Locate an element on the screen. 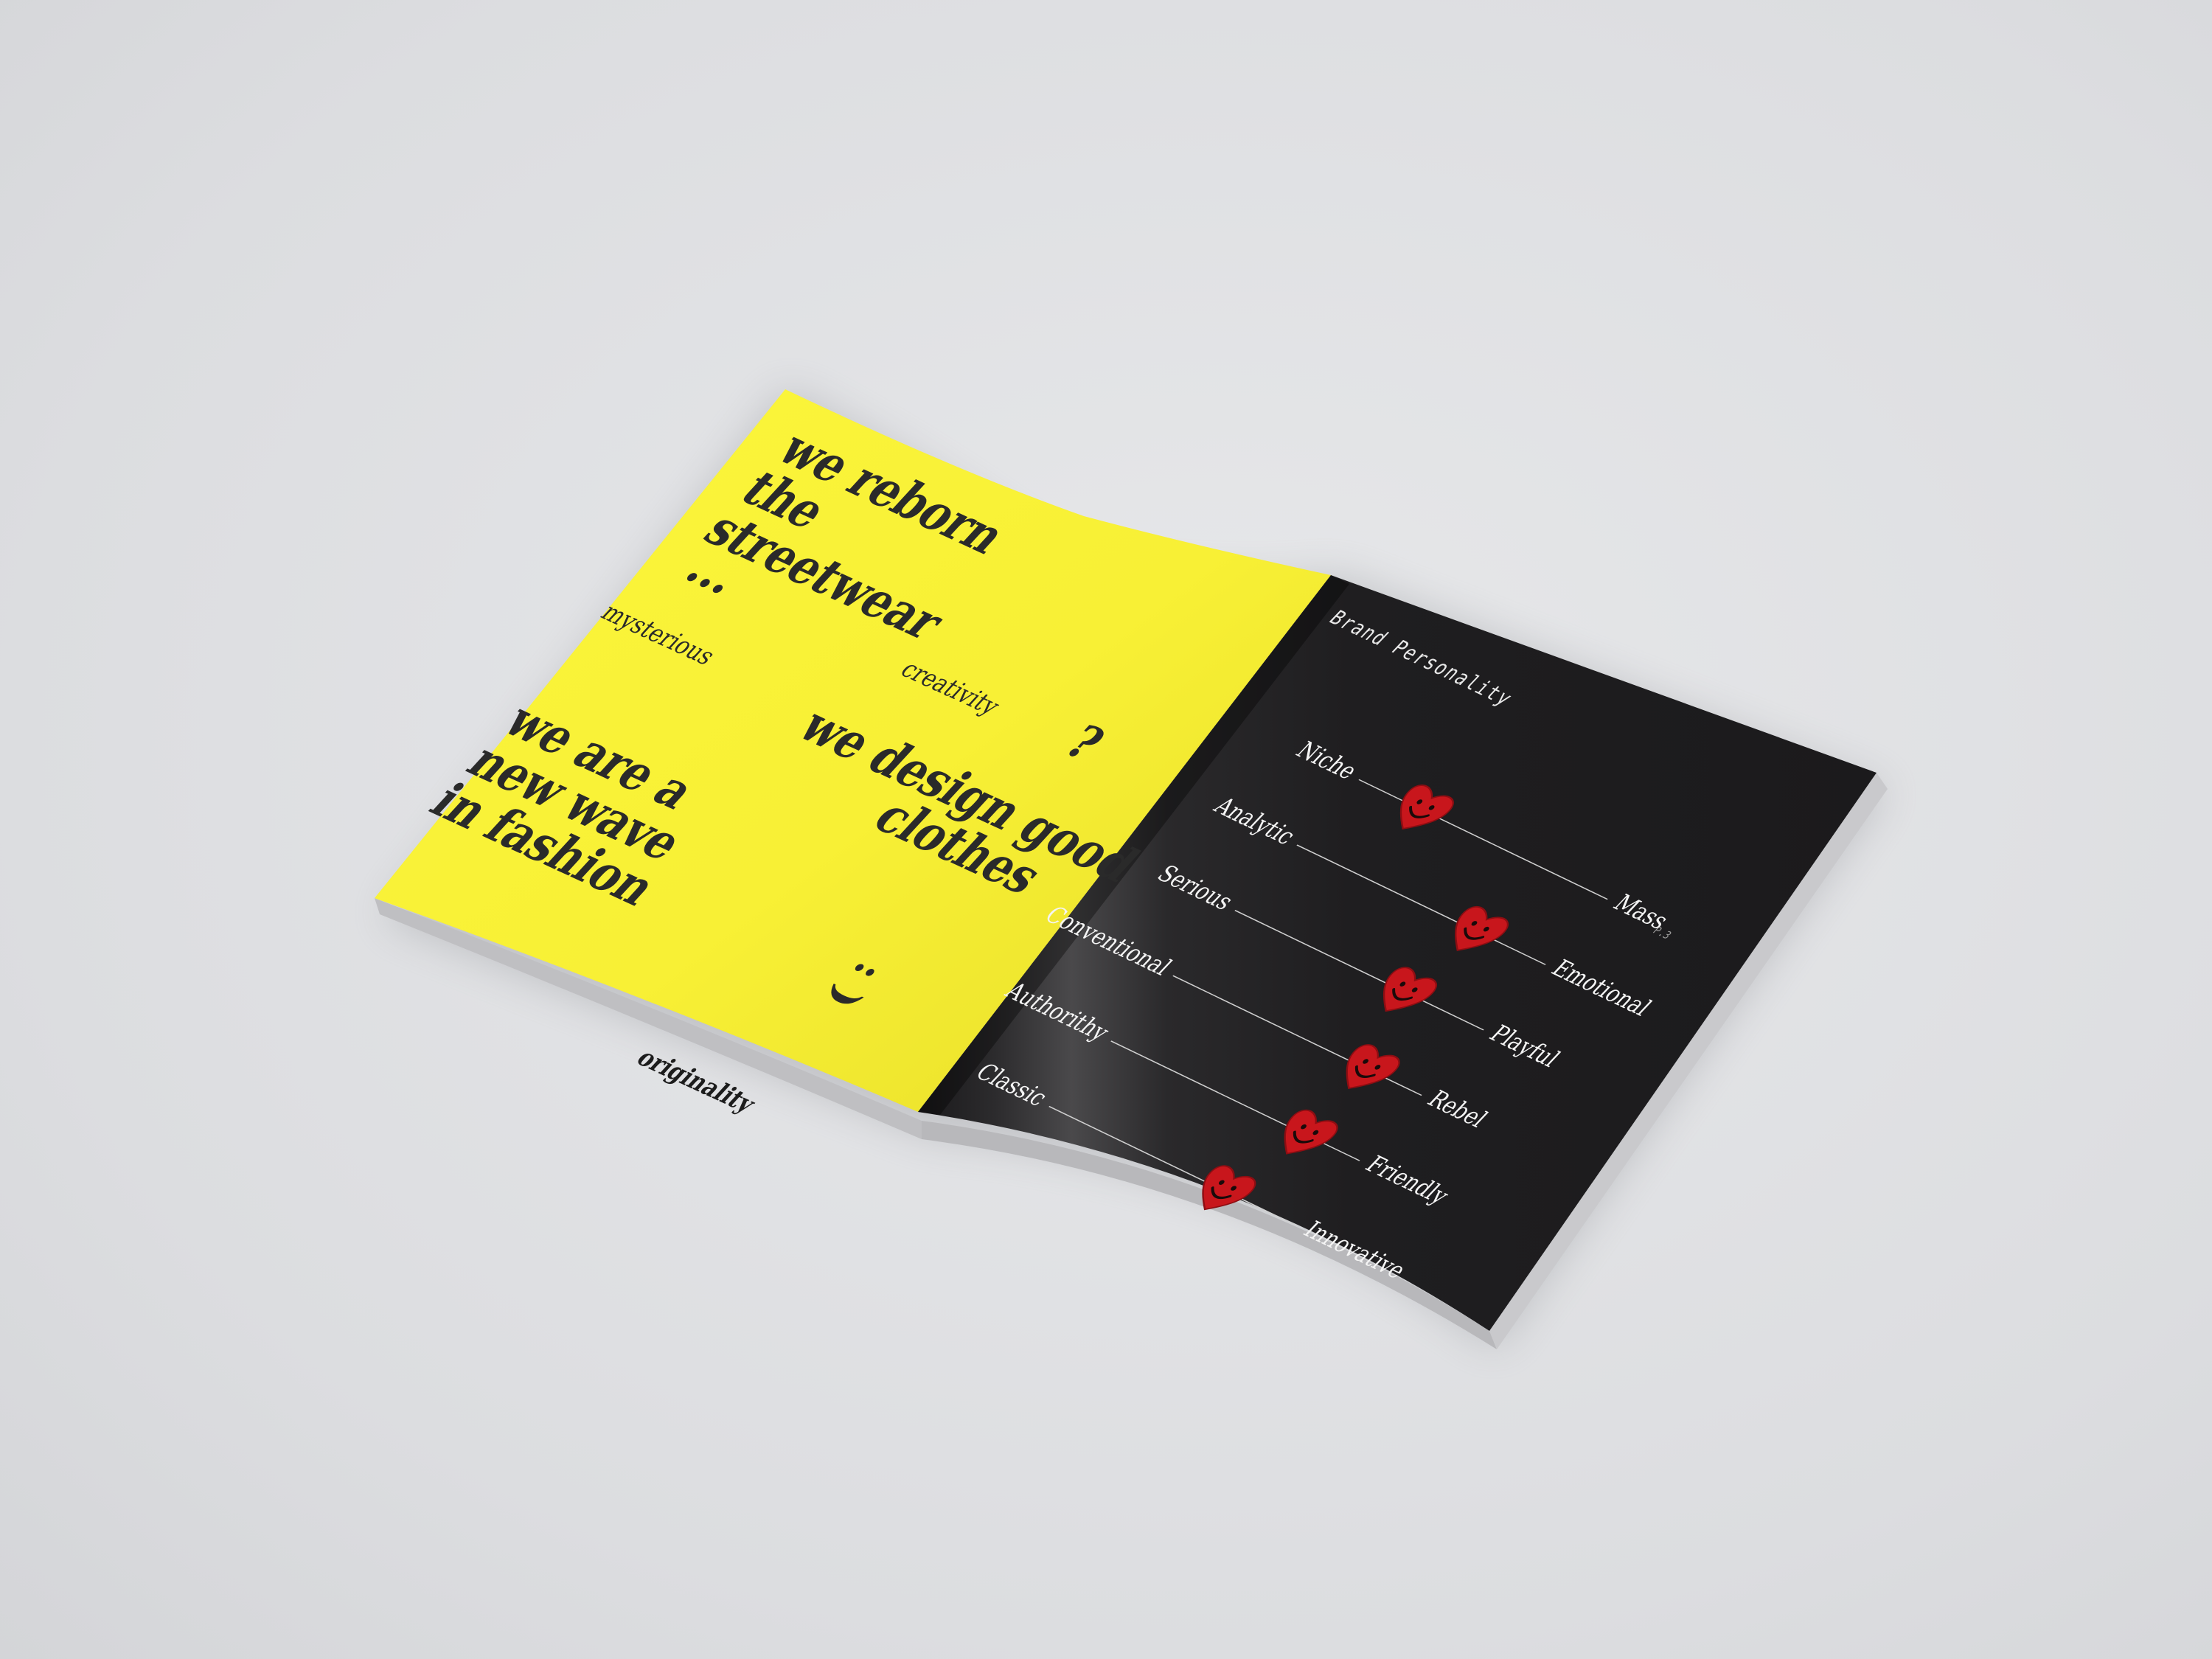 The width and height of the screenshot is (2212, 1659). word-originality: originality is located at coordinates (696, 1081).